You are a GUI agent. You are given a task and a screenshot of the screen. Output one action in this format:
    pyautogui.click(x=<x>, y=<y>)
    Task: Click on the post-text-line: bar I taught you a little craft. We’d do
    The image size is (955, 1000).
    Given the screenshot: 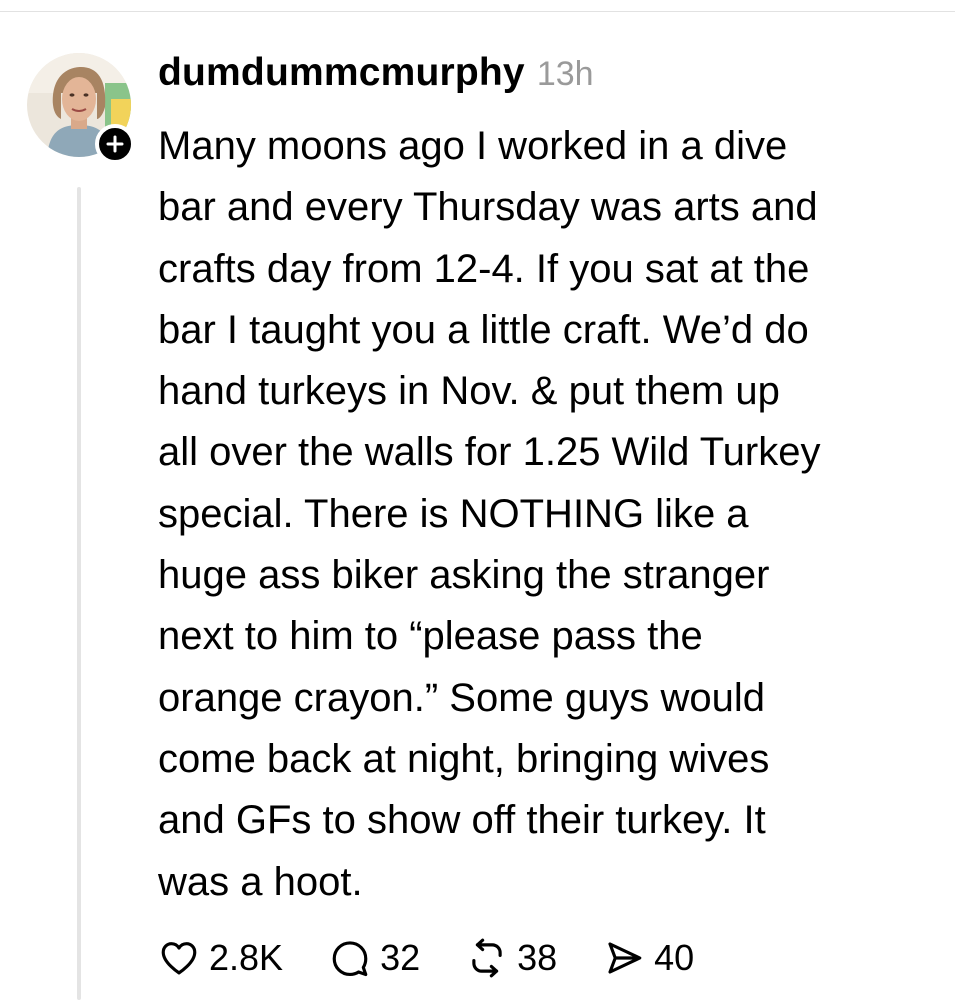 What is the action you would take?
    pyautogui.click(x=483, y=329)
    